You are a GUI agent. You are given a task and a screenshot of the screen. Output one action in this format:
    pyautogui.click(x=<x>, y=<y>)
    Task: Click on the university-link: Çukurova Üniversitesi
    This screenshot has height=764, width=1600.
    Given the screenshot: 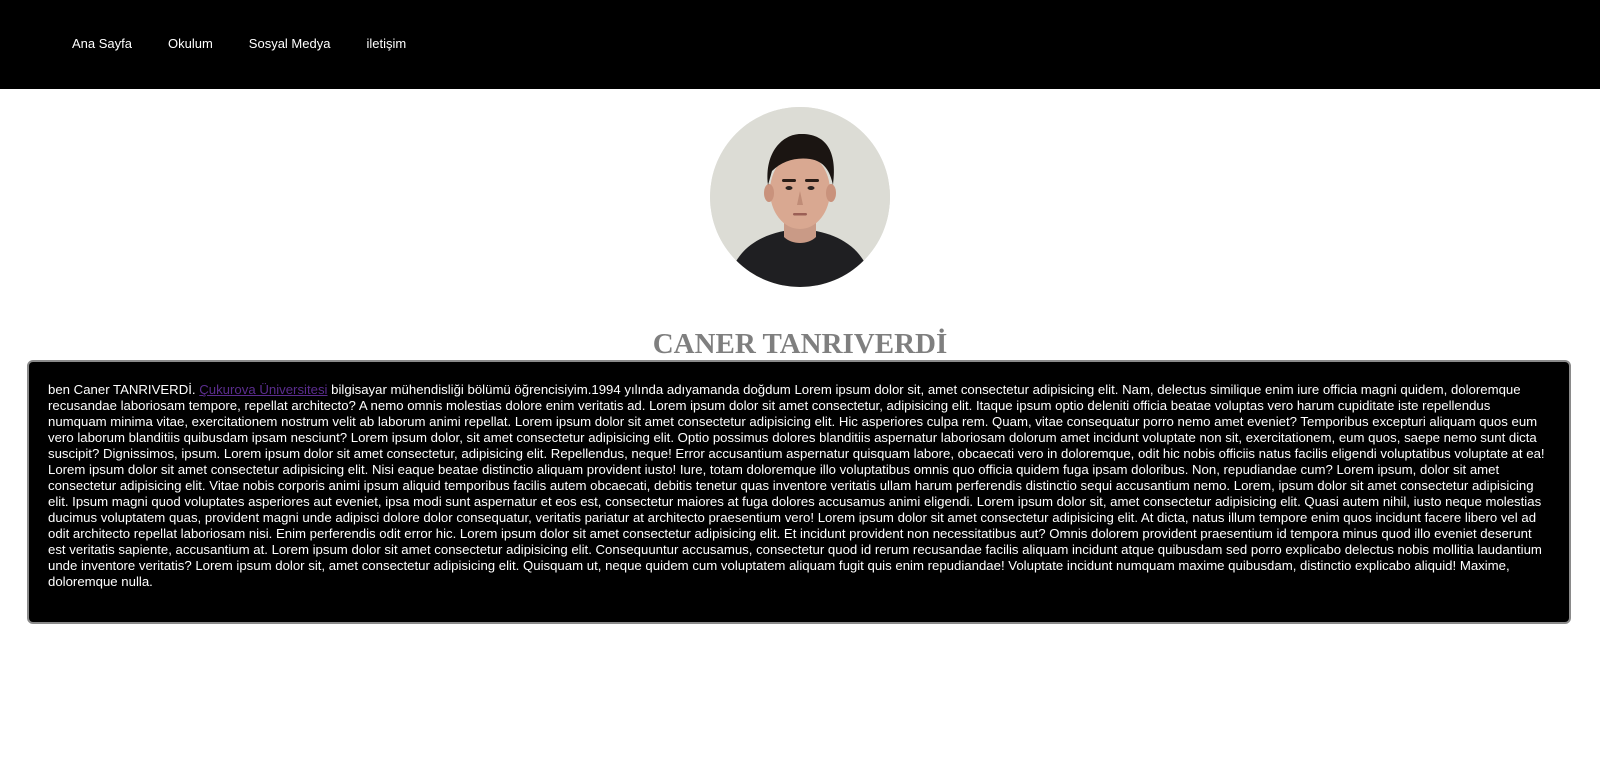 What is the action you would take?
    pyautogui.click(x=263, y=389)
    